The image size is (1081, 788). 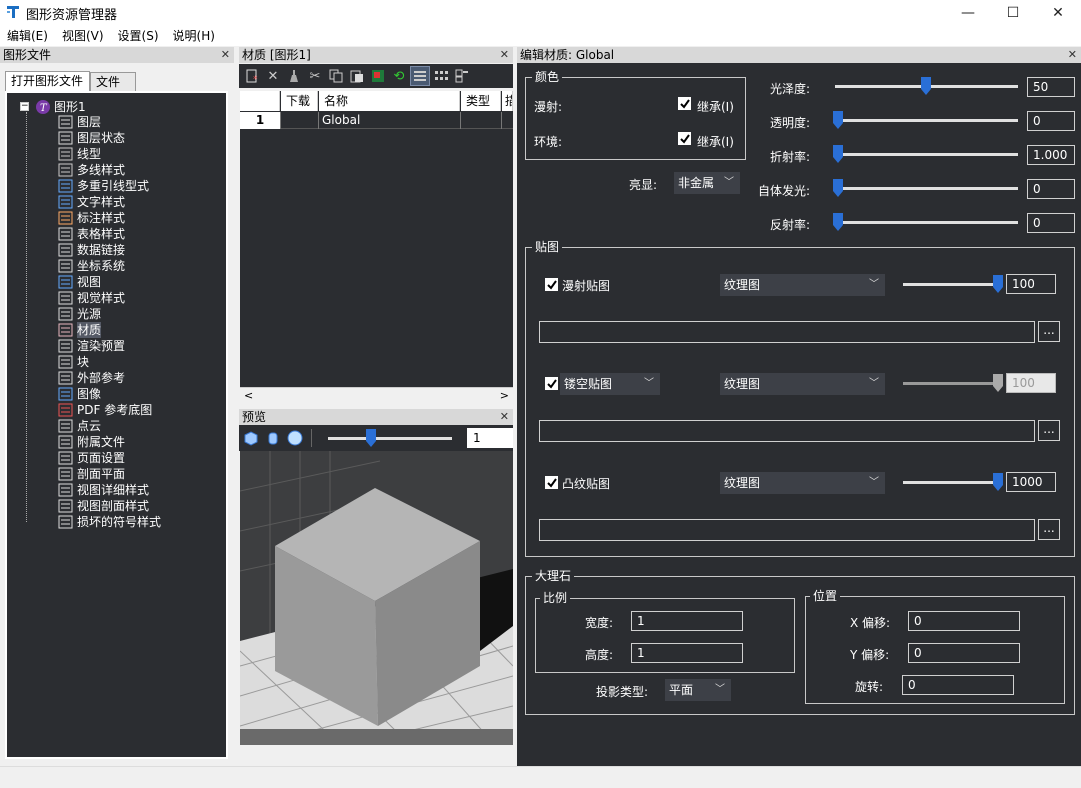 What do you see at coordinates (504, 395) in the screenshot?
I see `scroll-right-icon: >` at bounding box center [504, 395].